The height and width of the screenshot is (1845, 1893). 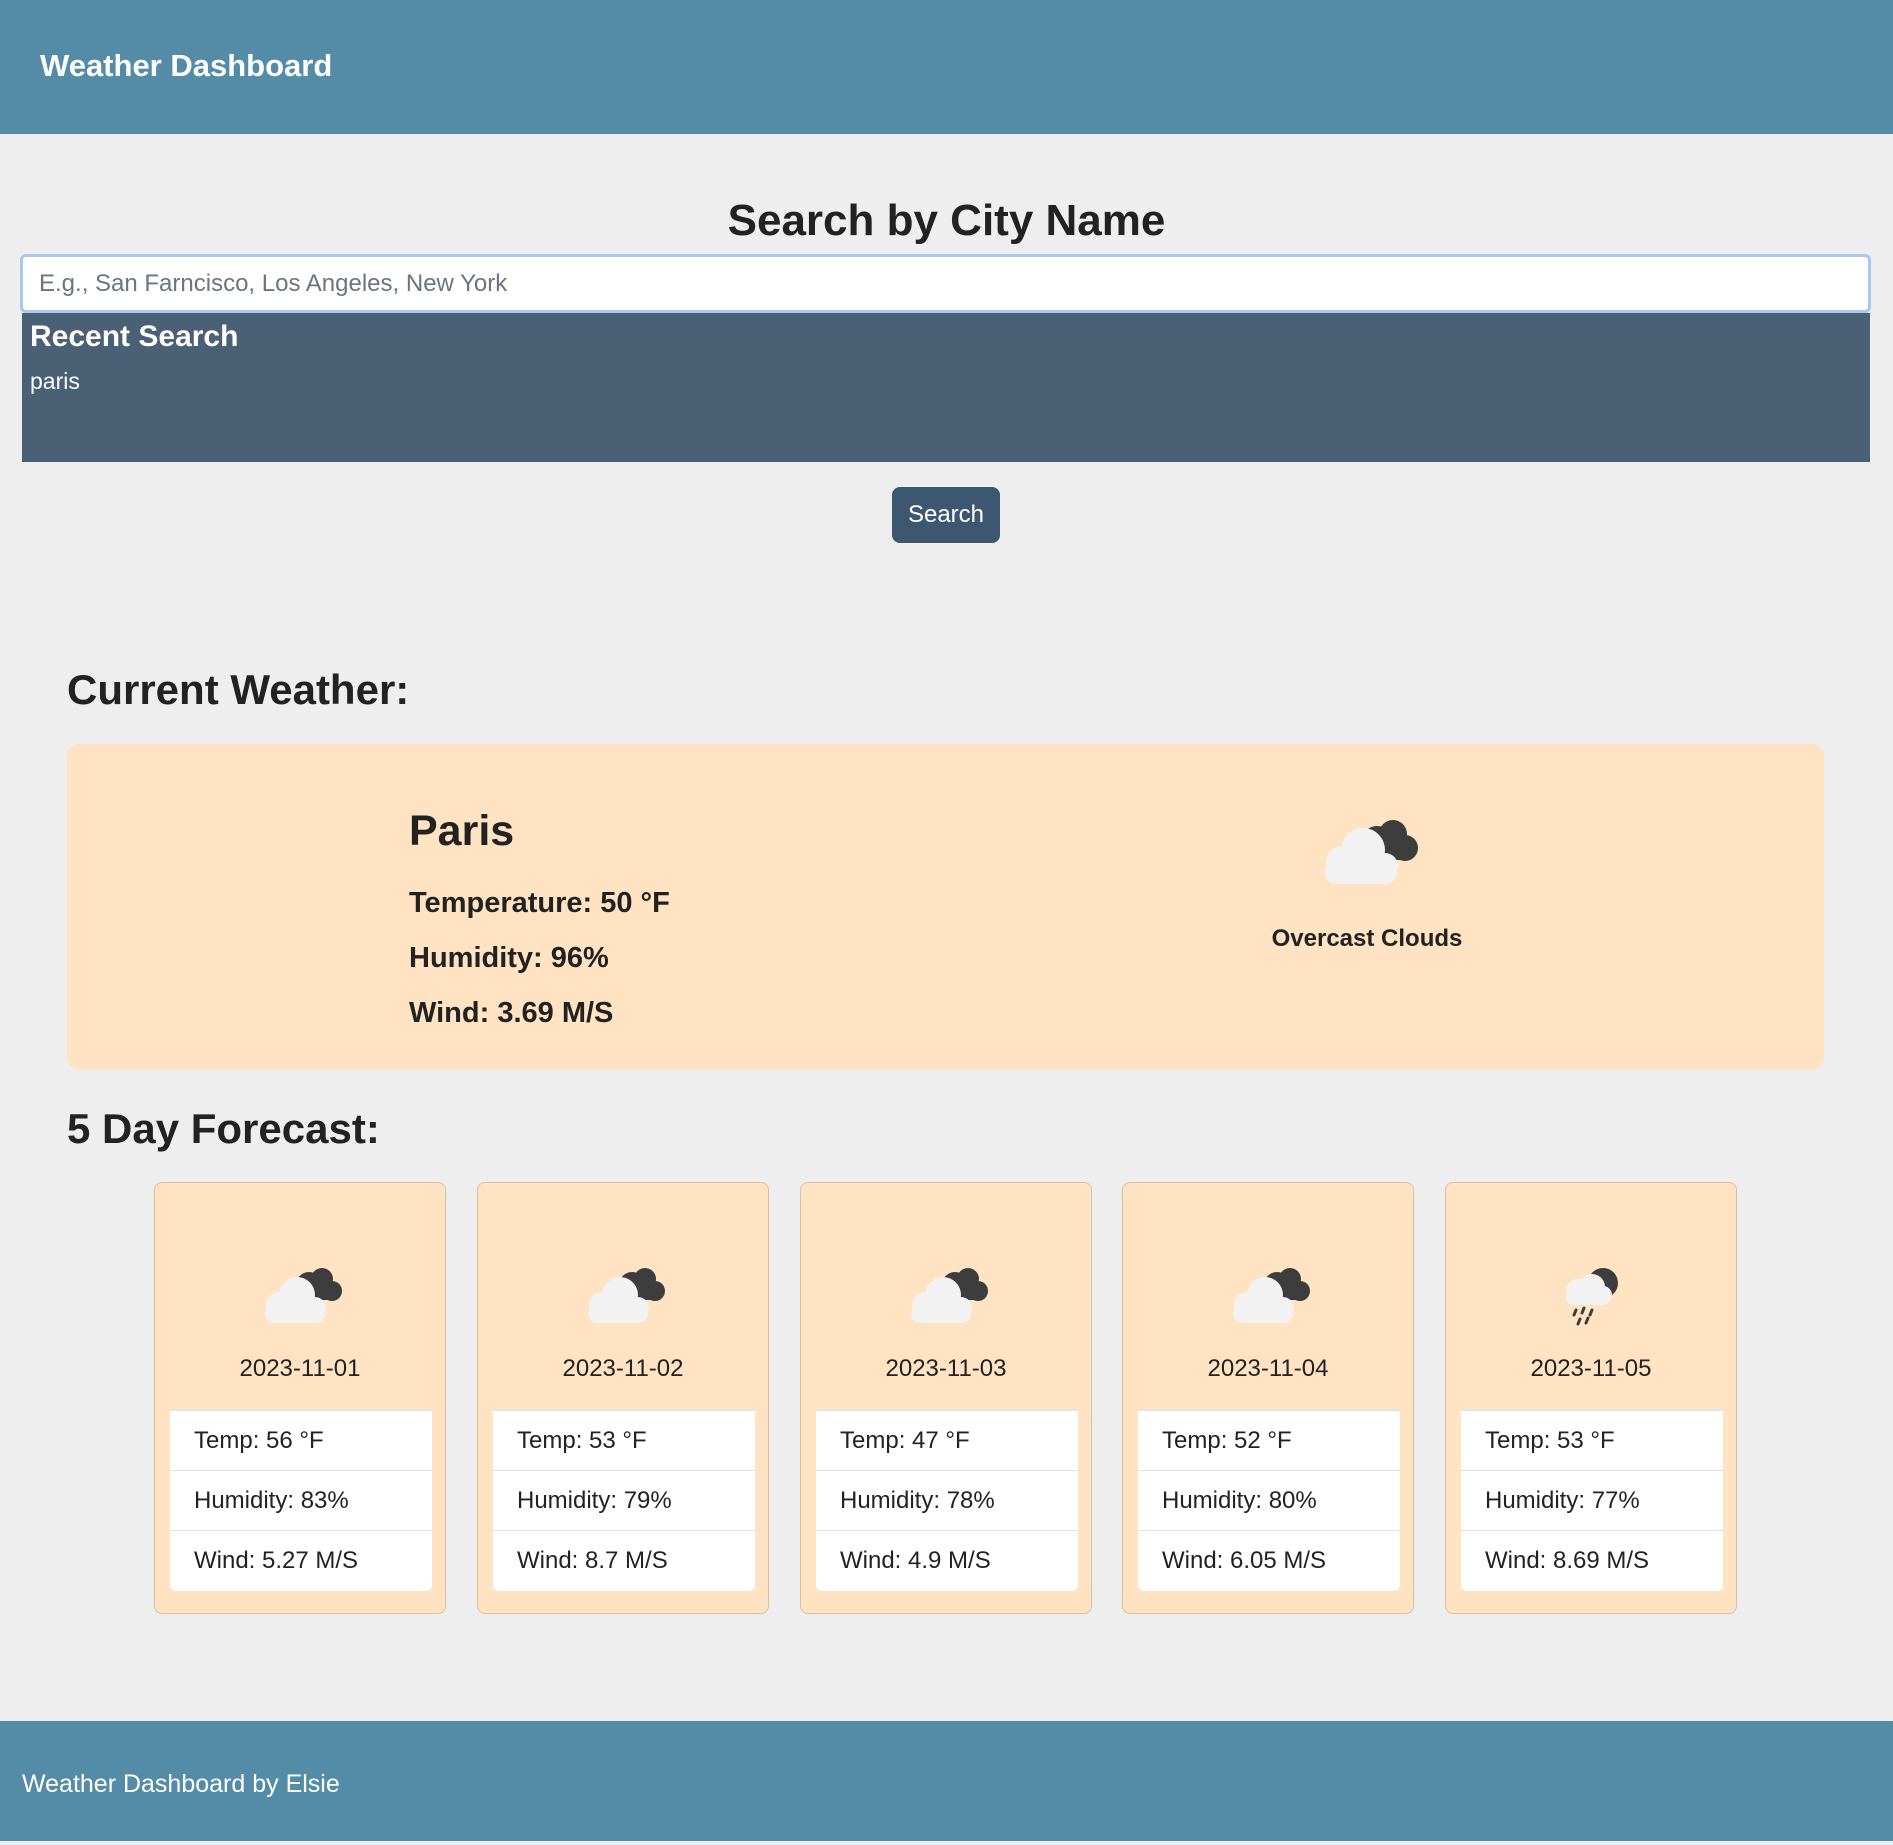 What do you see at coordinates (1244, 1560) in the screenshot?
I see `forecast-wind: Wind: 6.05 M/S` at bounding box center [1244, 1560].